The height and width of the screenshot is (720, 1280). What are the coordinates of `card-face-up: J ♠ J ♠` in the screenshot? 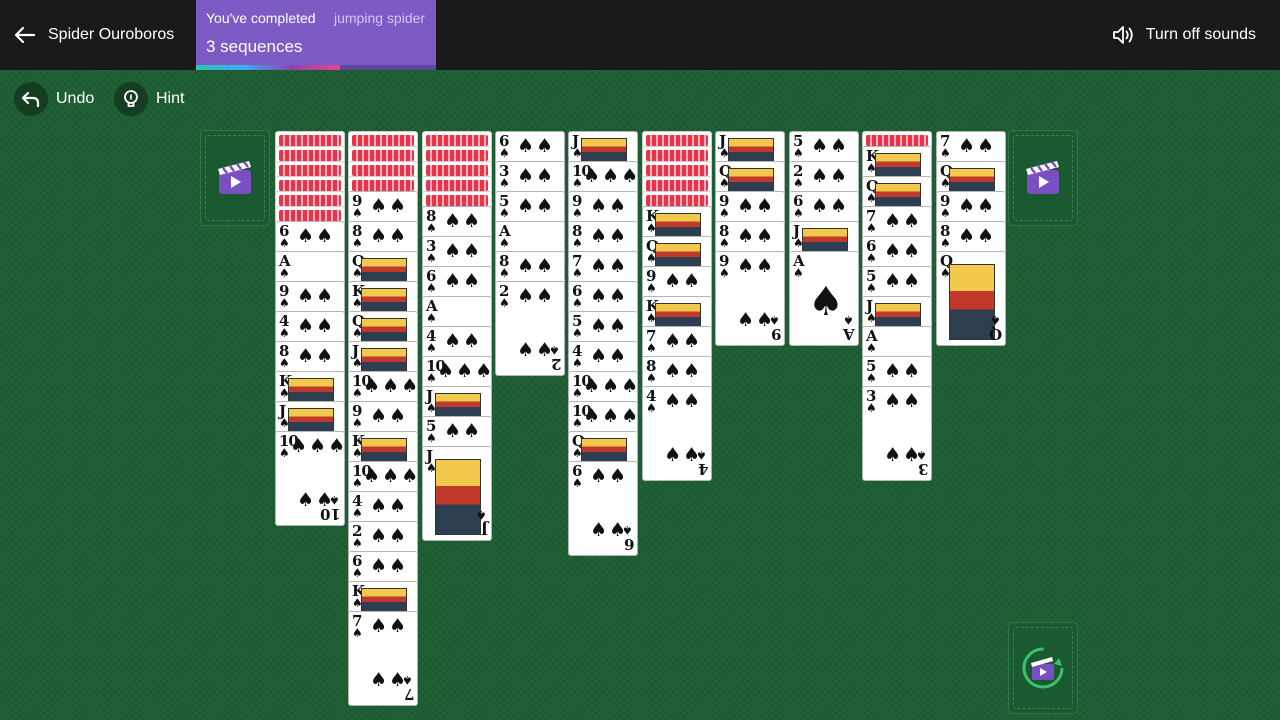 It's located at (457, 493).